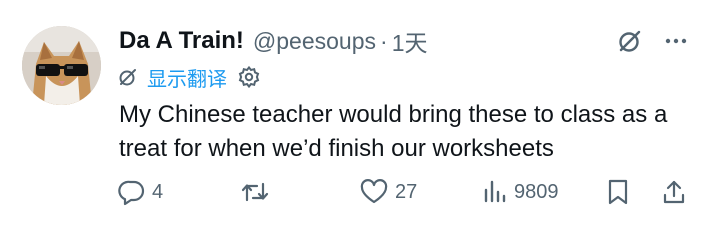 The height and width of the screenshot is (246, 706). Describe the element at coordinates (314, 41) in the screenshot. I see `user-handle: @peesoups` at that location.